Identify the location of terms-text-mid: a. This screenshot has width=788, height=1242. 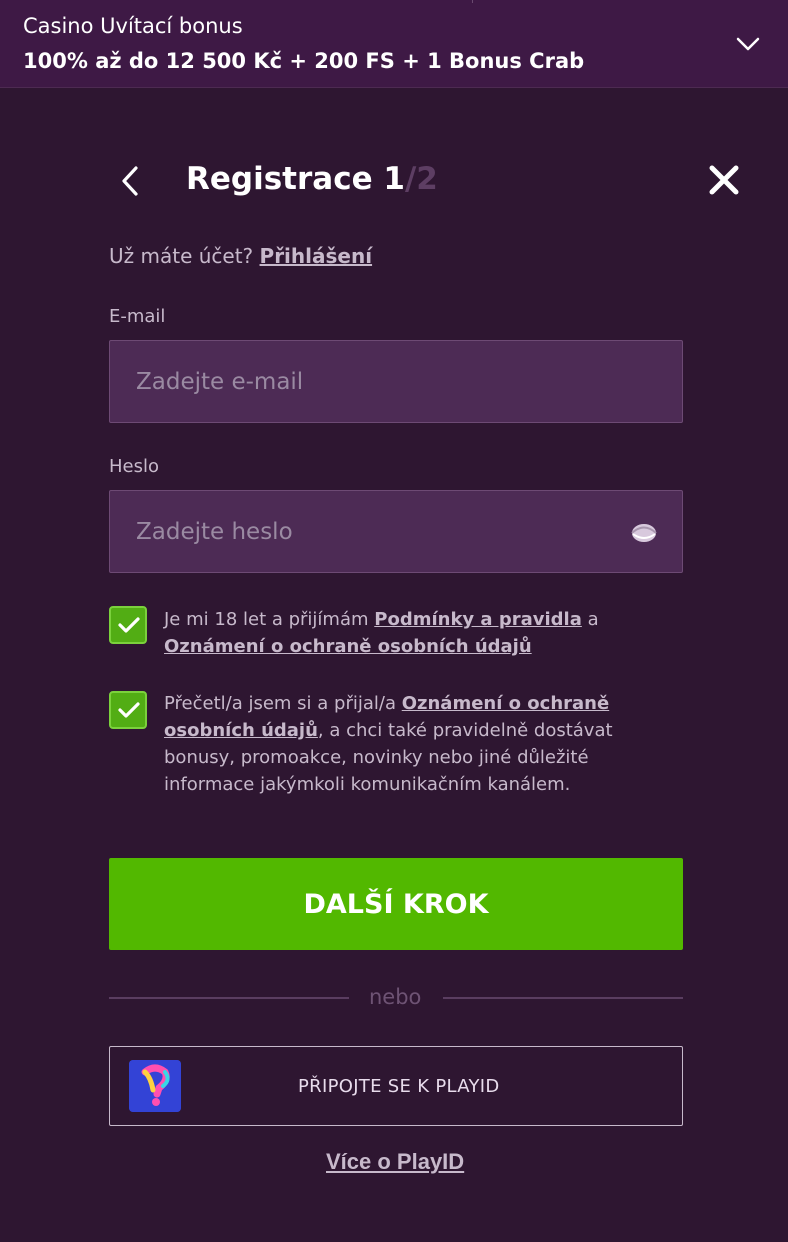
(593, 619).